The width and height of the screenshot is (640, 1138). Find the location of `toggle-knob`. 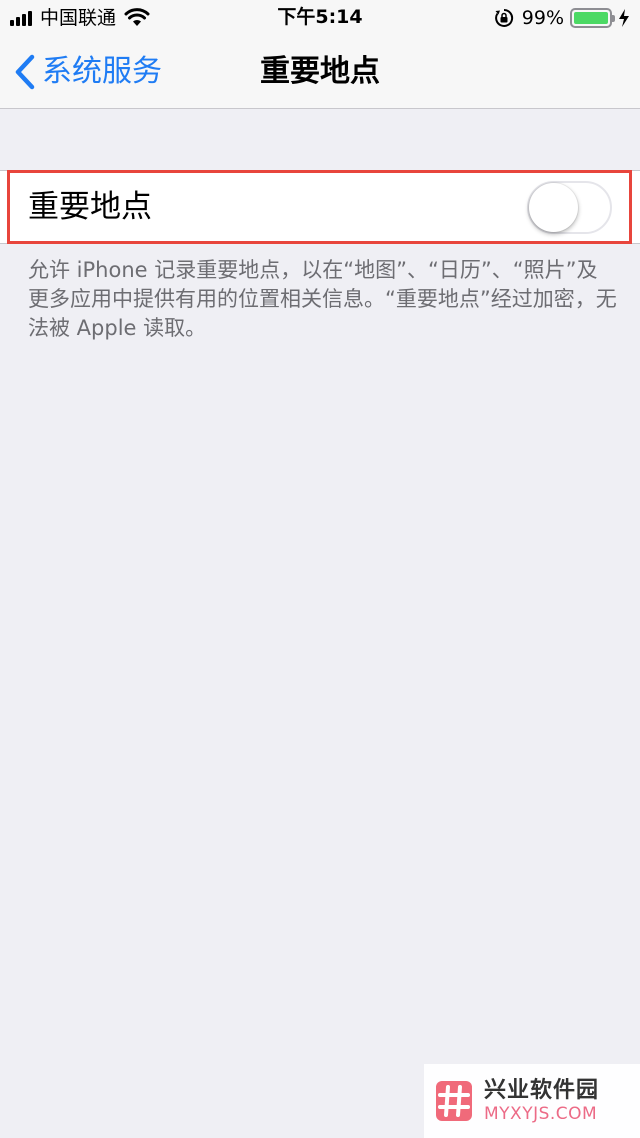

toggle-knob is located at coordinates (553, 207).